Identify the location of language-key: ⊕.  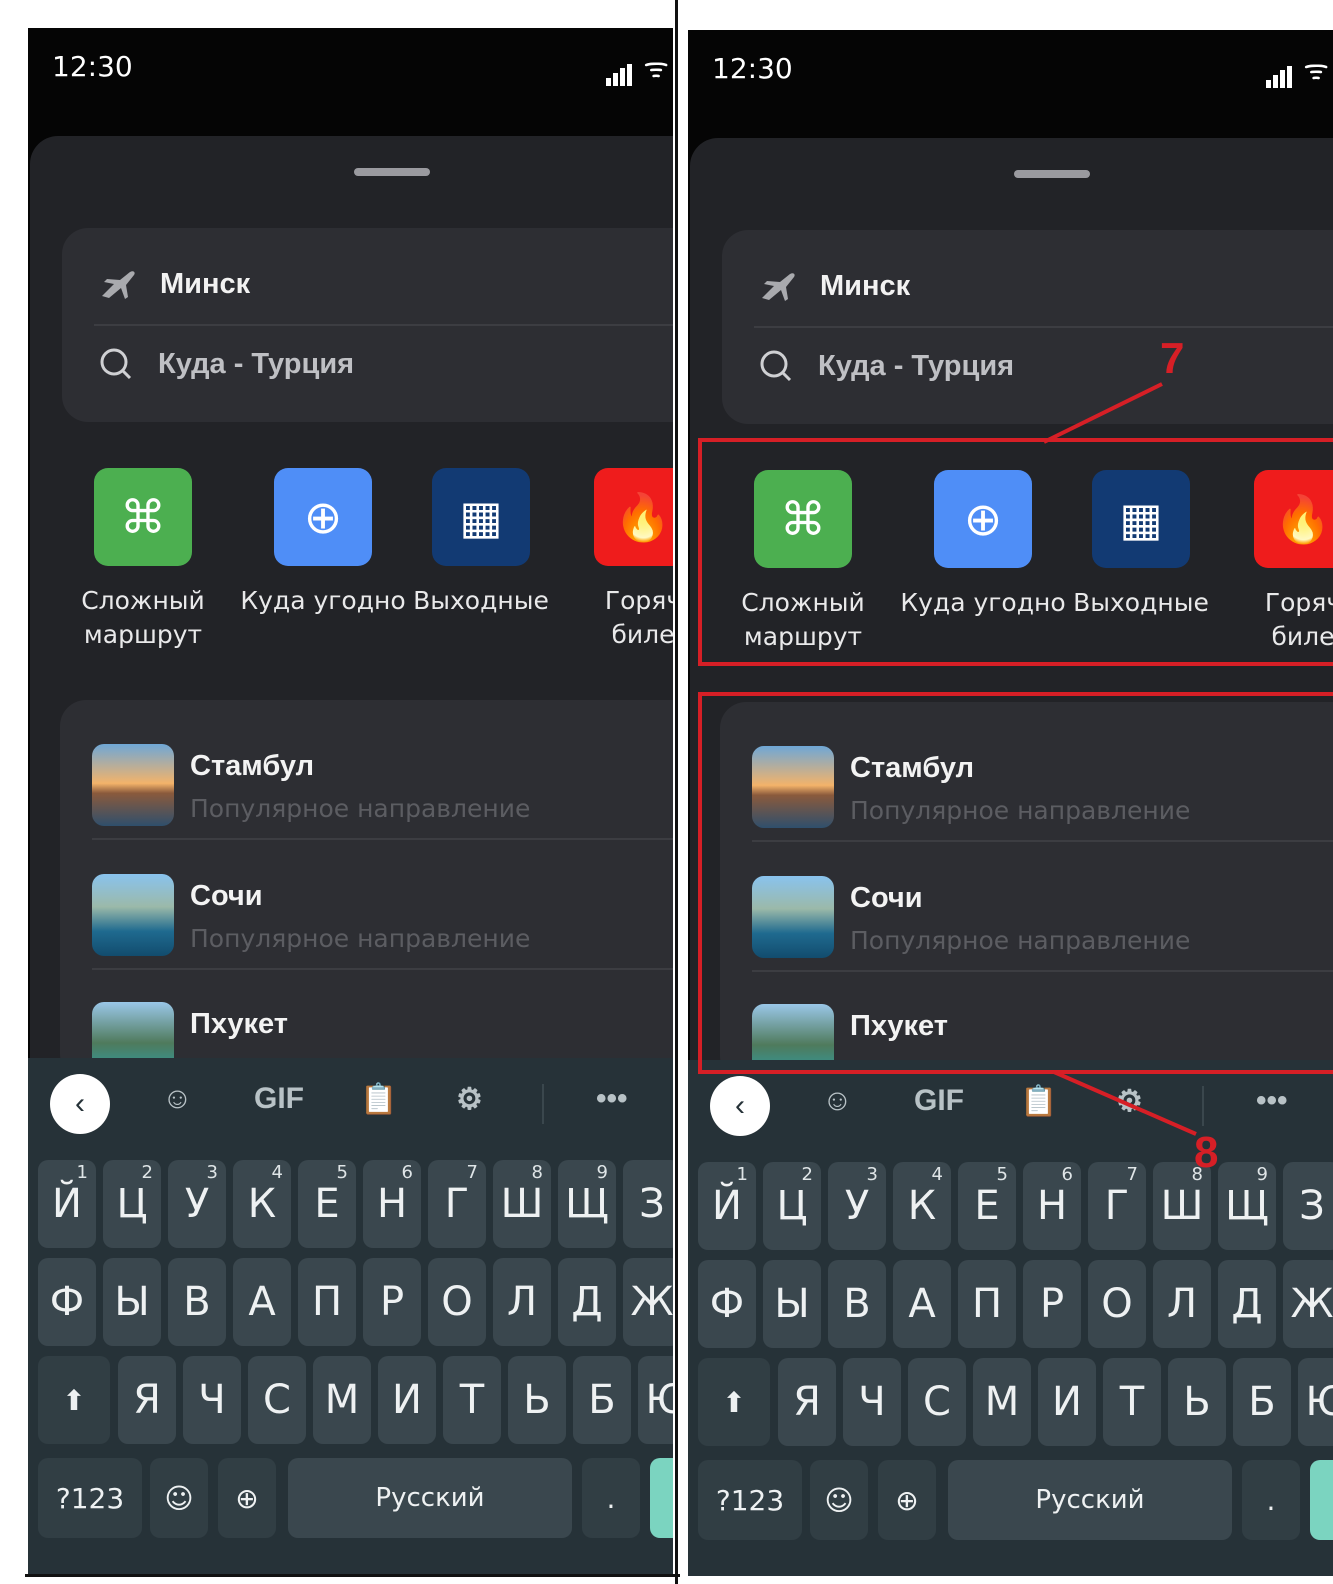
(247, 1498).